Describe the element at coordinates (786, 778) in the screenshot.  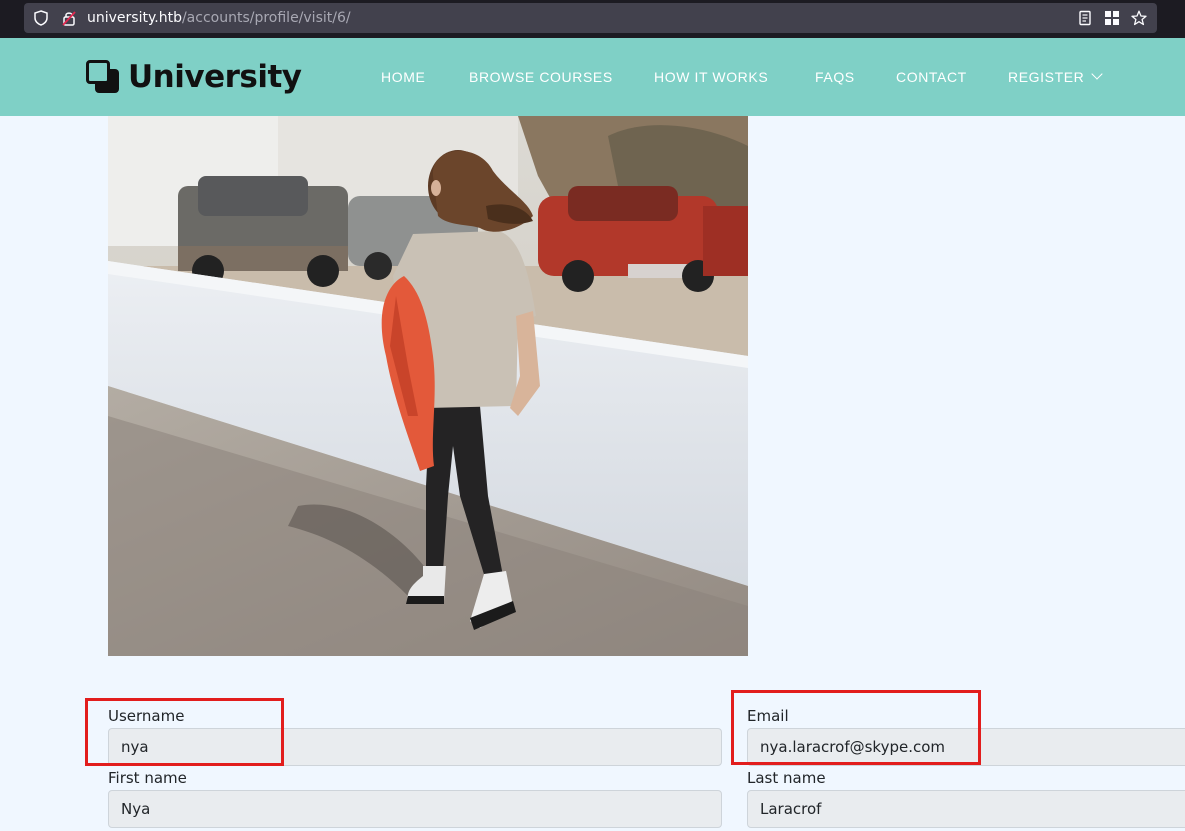
I see `last-name-label: Last name` at that location.